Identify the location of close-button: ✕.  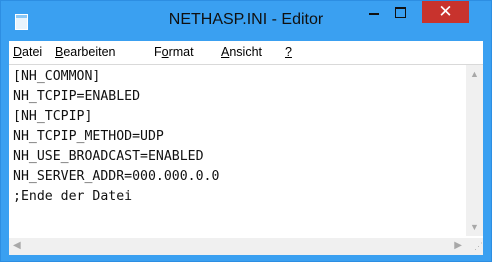
(445, 12).